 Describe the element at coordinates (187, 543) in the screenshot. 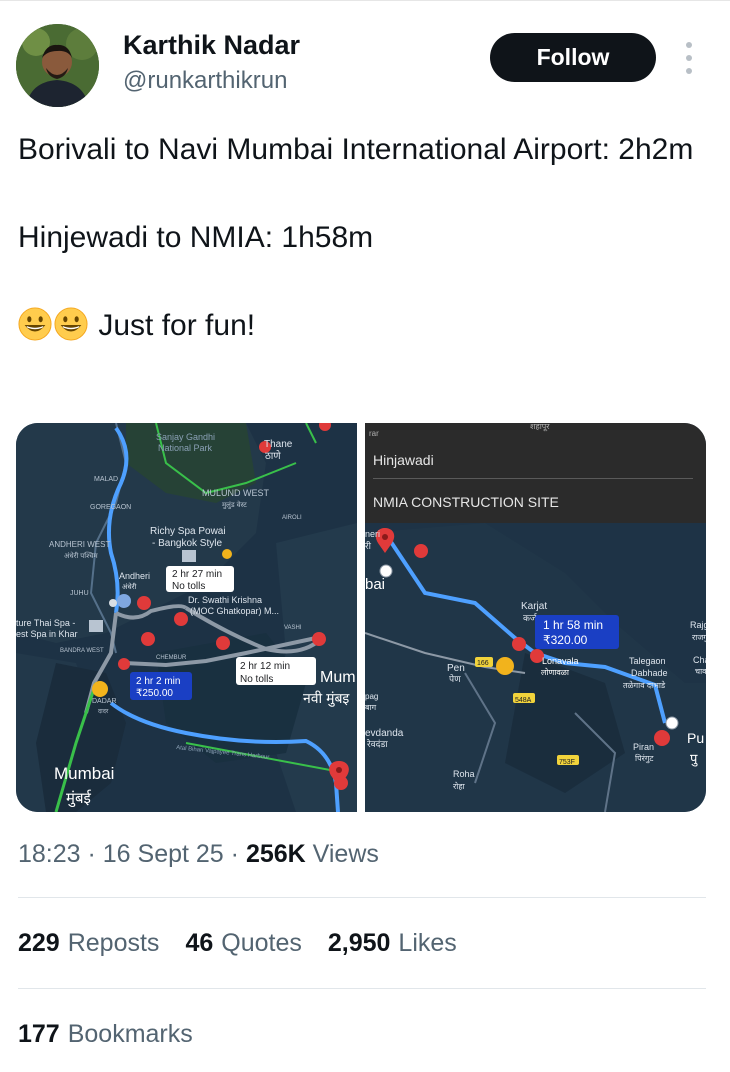

I see `svg-text: - Bangkok Style` at that location.